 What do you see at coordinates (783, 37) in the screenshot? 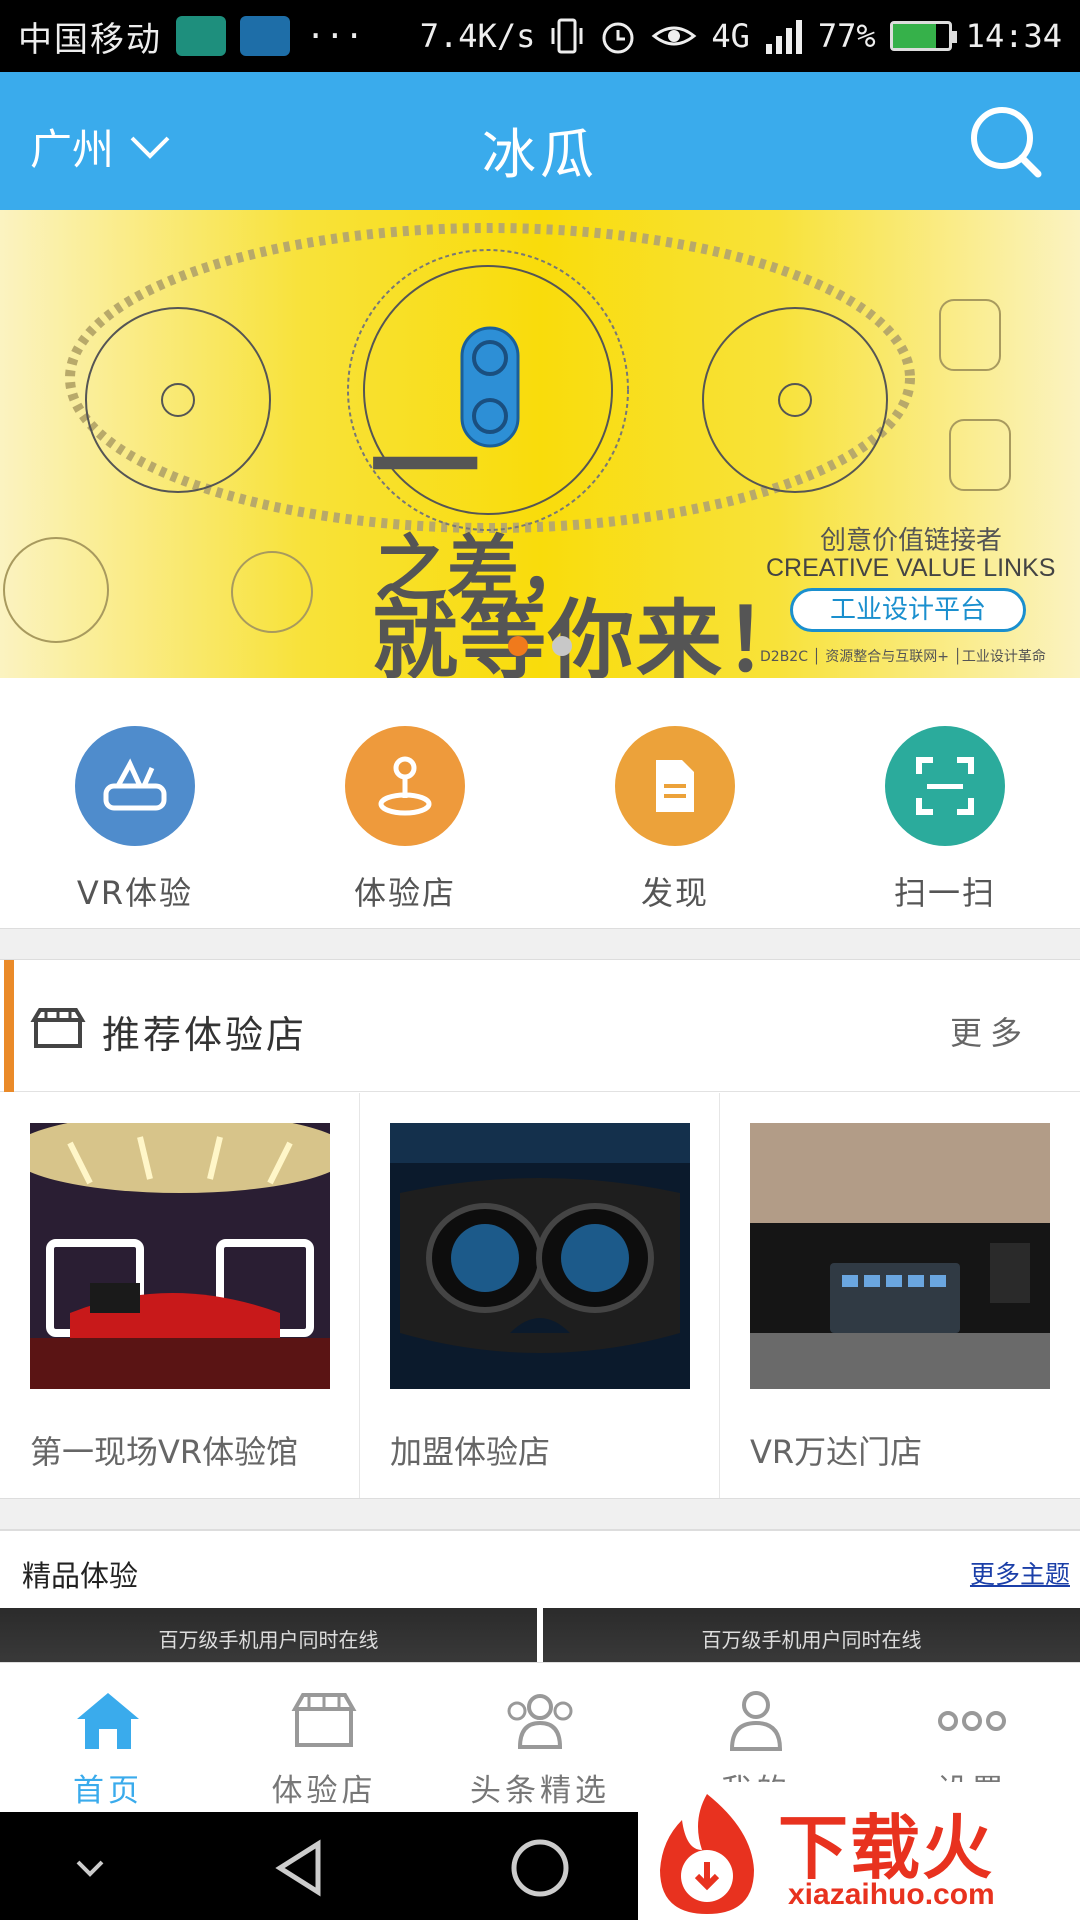
I see `signal-icon` at bounding box center [783, 37].